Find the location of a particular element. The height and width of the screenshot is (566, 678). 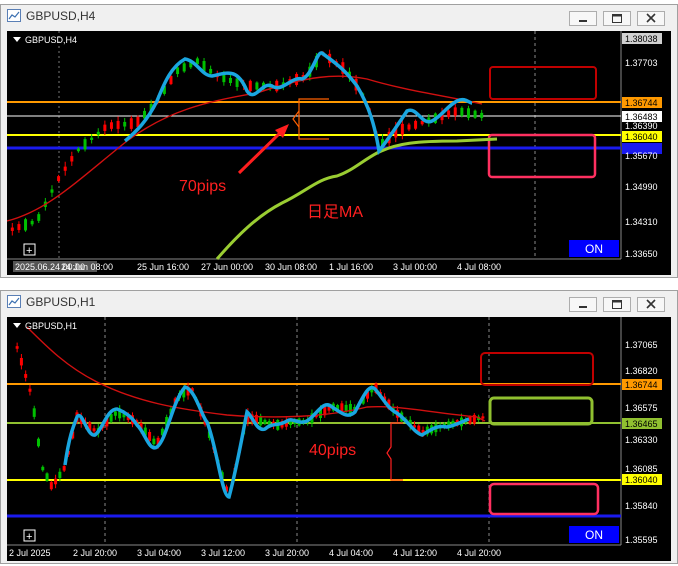

window-titlebar: GBPUSD,H4 is located at coordinates (339, 16).